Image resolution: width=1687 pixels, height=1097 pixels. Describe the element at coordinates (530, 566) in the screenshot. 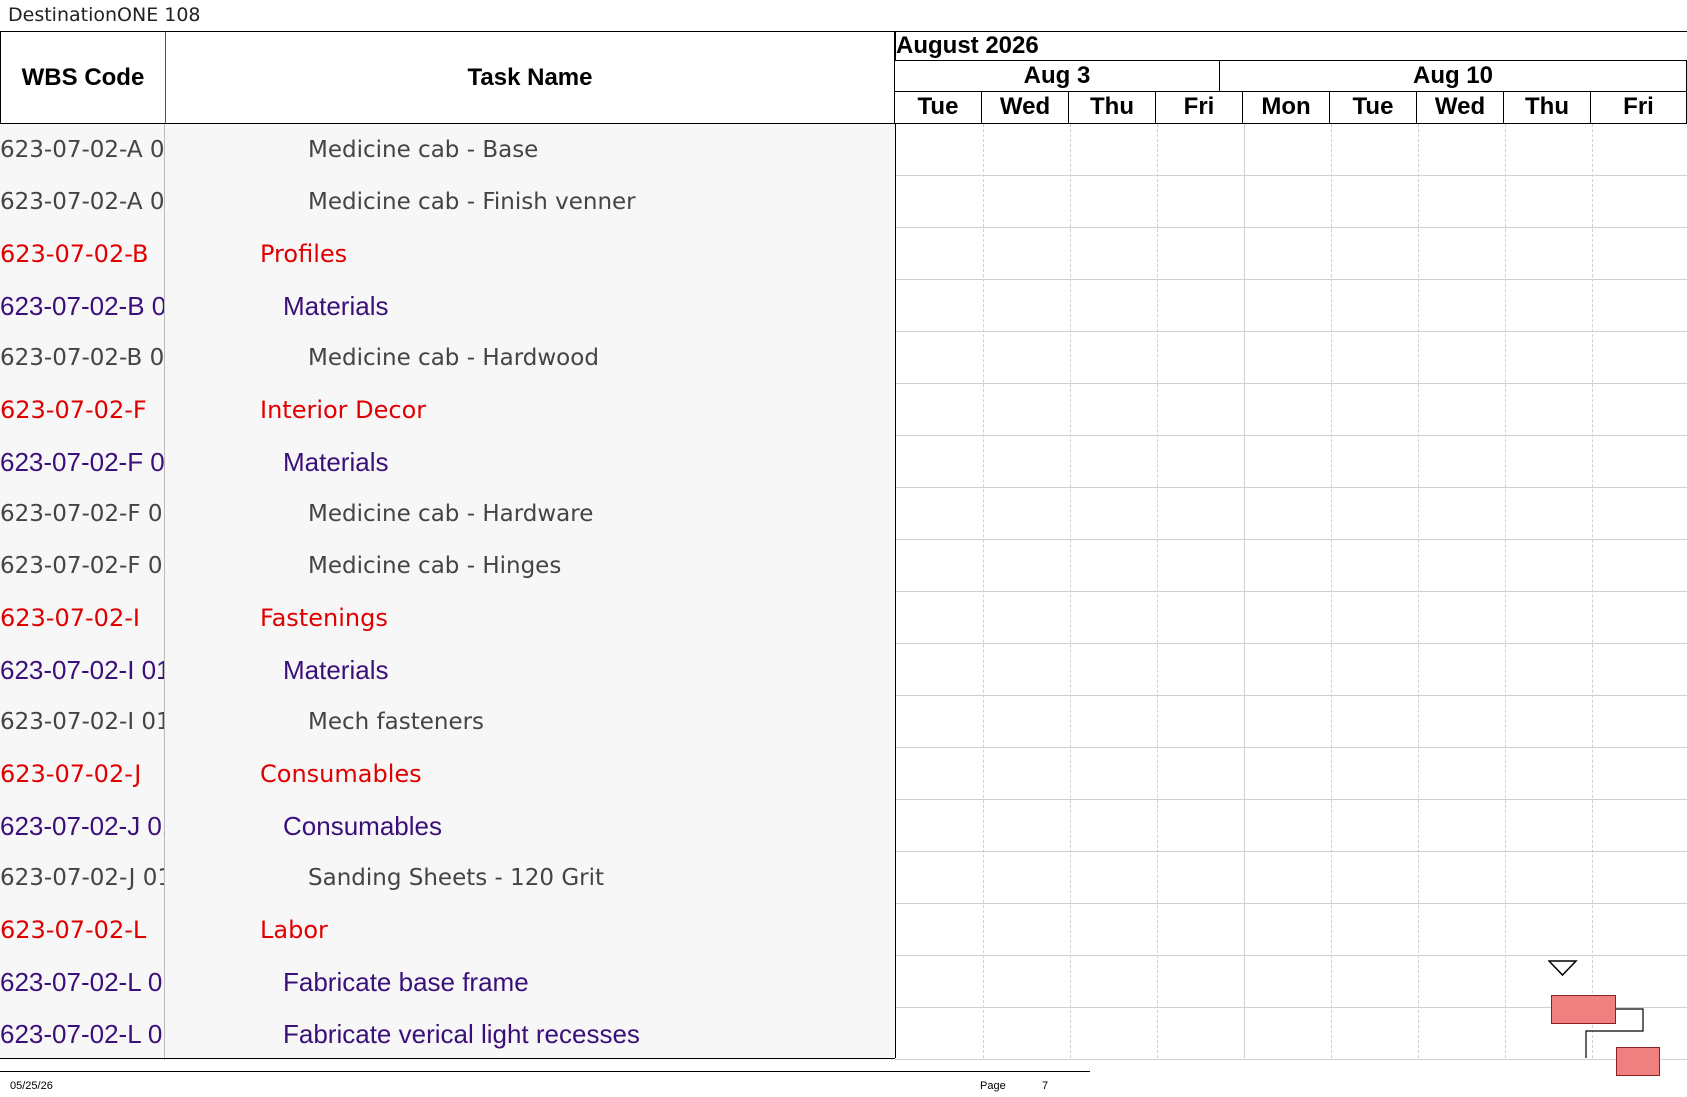

I see `task-name-cell: Medicine cab - Hinges` at that location.